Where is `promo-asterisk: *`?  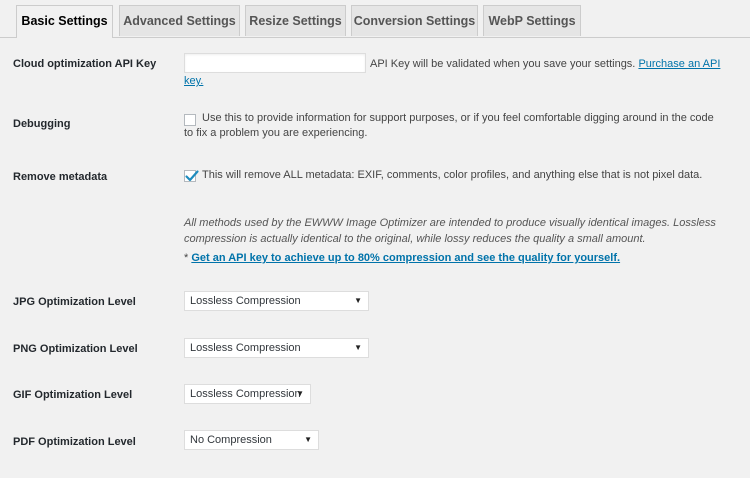
promo-asterisk: * is located at coordinates (186, 258).